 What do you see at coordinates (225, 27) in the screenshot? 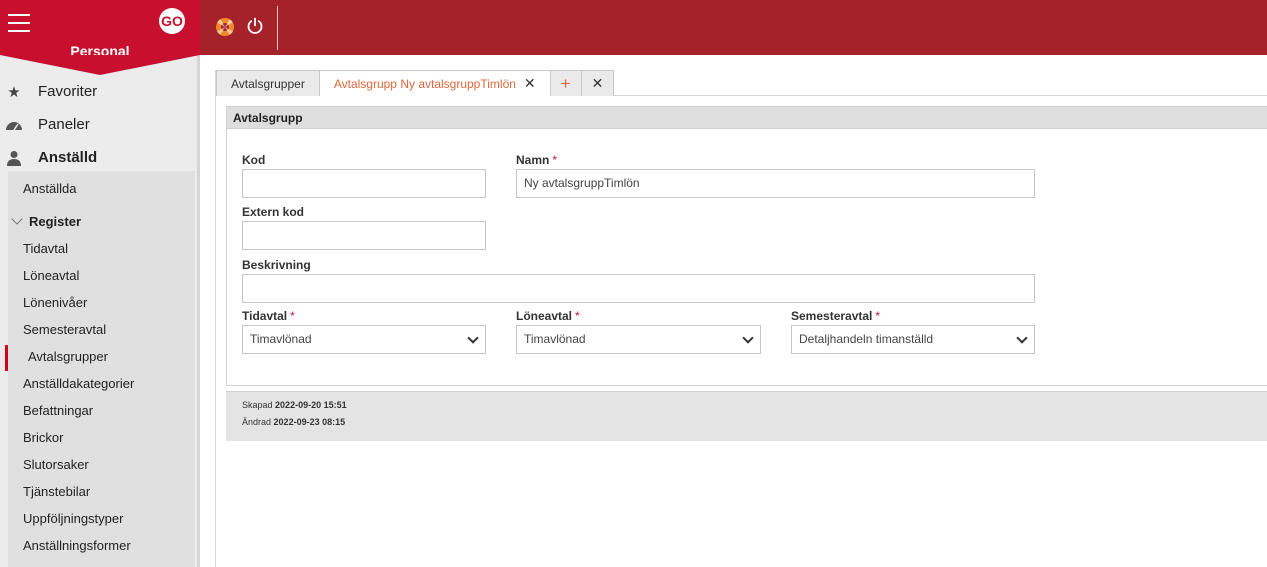
I see `lifebuoy-icon` at bounding box center [225, 27].